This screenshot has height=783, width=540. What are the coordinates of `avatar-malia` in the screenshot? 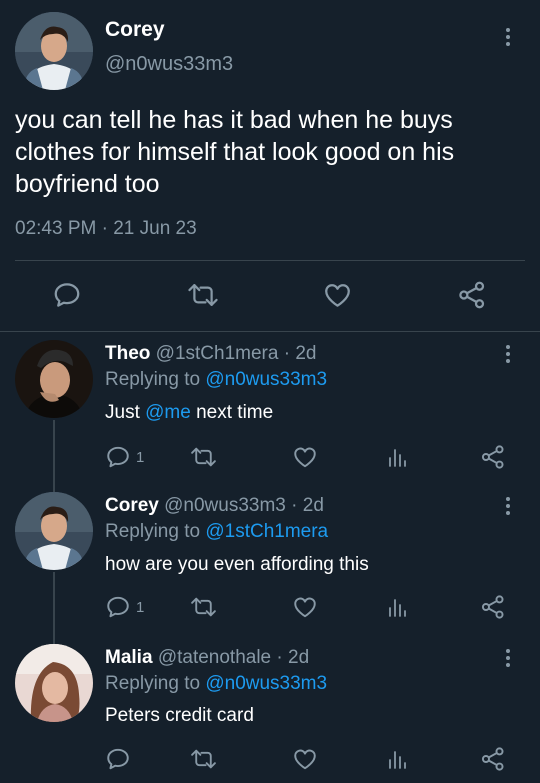 It's located at (54, 683).